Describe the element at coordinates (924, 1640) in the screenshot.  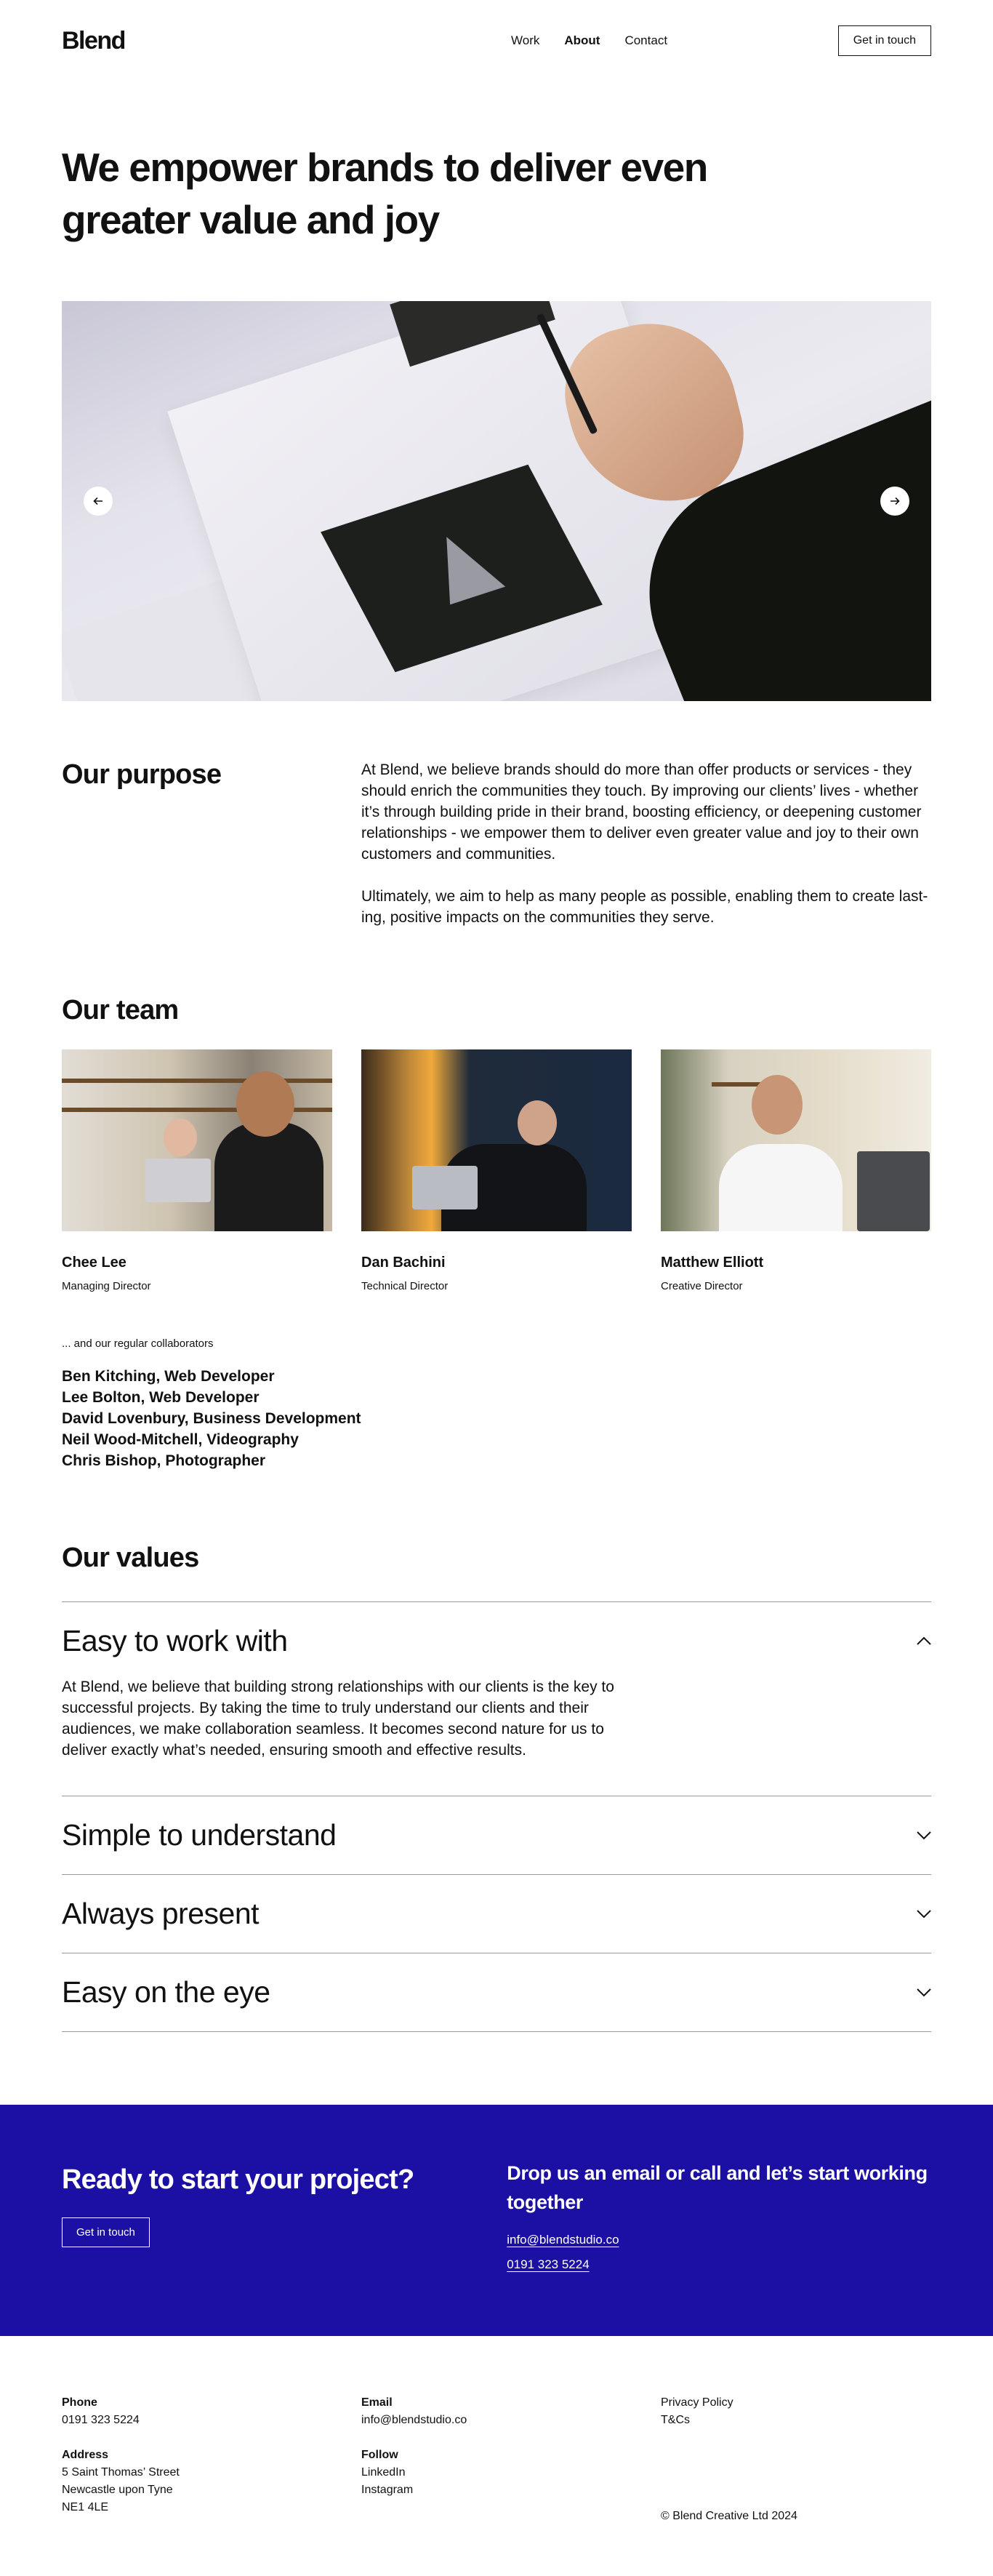
I see `chevron-up-icon` at that location.